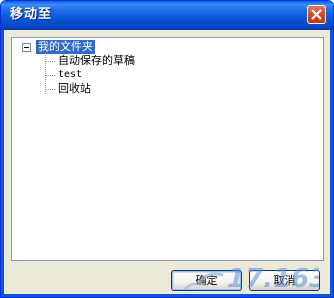 The height and width of the screenshot is (298, 334). I want to click on close-button, so click(316, 14).